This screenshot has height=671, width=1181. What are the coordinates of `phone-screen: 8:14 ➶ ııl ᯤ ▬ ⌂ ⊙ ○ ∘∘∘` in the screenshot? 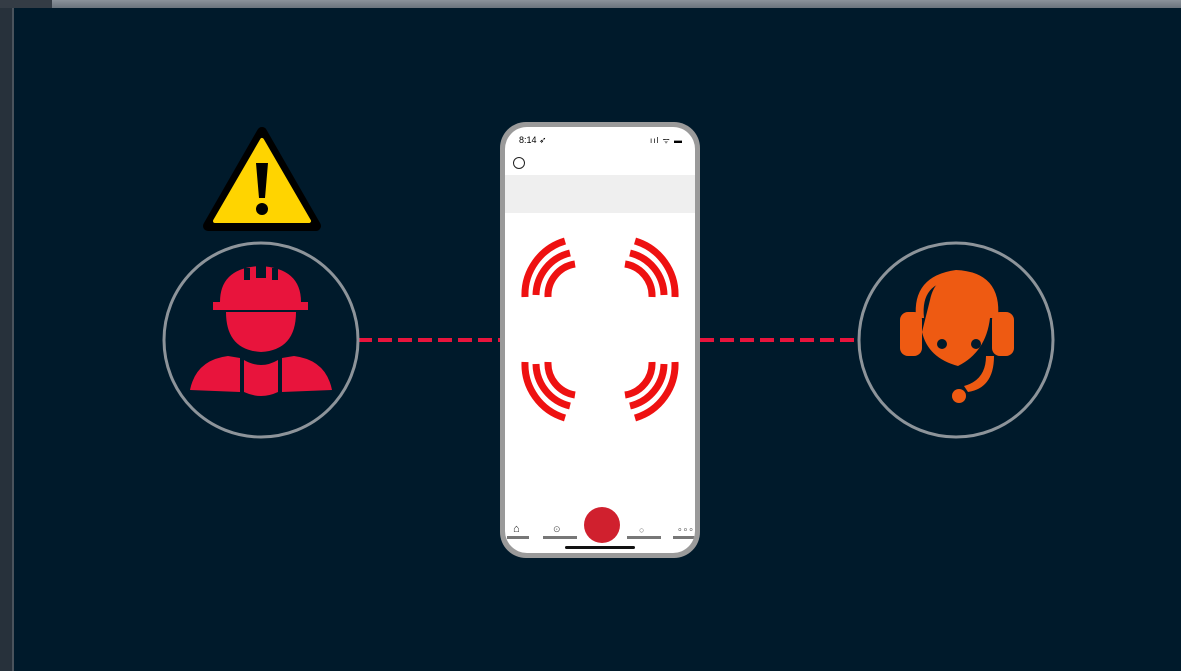 It's located at (600, 340).